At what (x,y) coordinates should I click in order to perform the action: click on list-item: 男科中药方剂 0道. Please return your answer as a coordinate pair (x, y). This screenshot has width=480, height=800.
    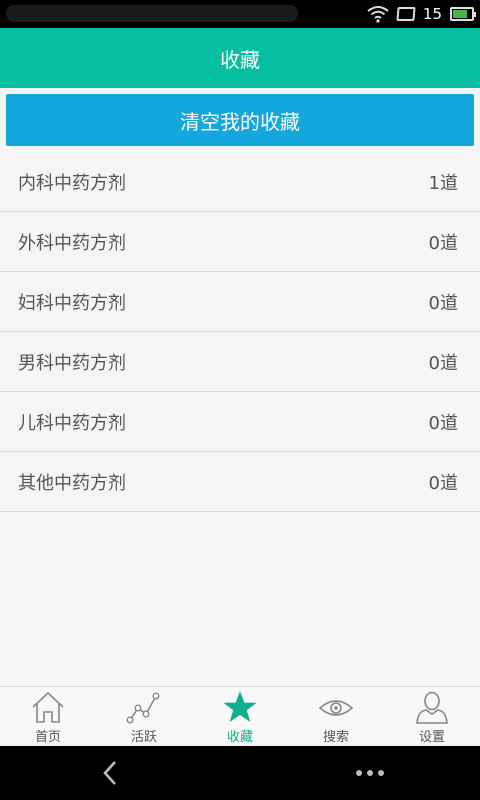
    Looking at the image, I should click on (240, 362).